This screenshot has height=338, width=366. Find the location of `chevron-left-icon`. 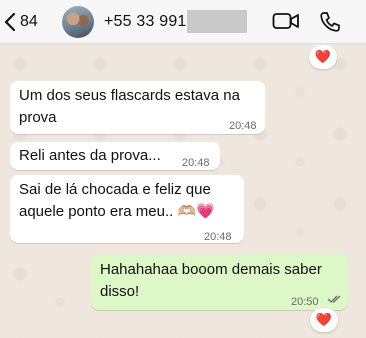

chevron-left-icon is located at coordinates (10, 22).